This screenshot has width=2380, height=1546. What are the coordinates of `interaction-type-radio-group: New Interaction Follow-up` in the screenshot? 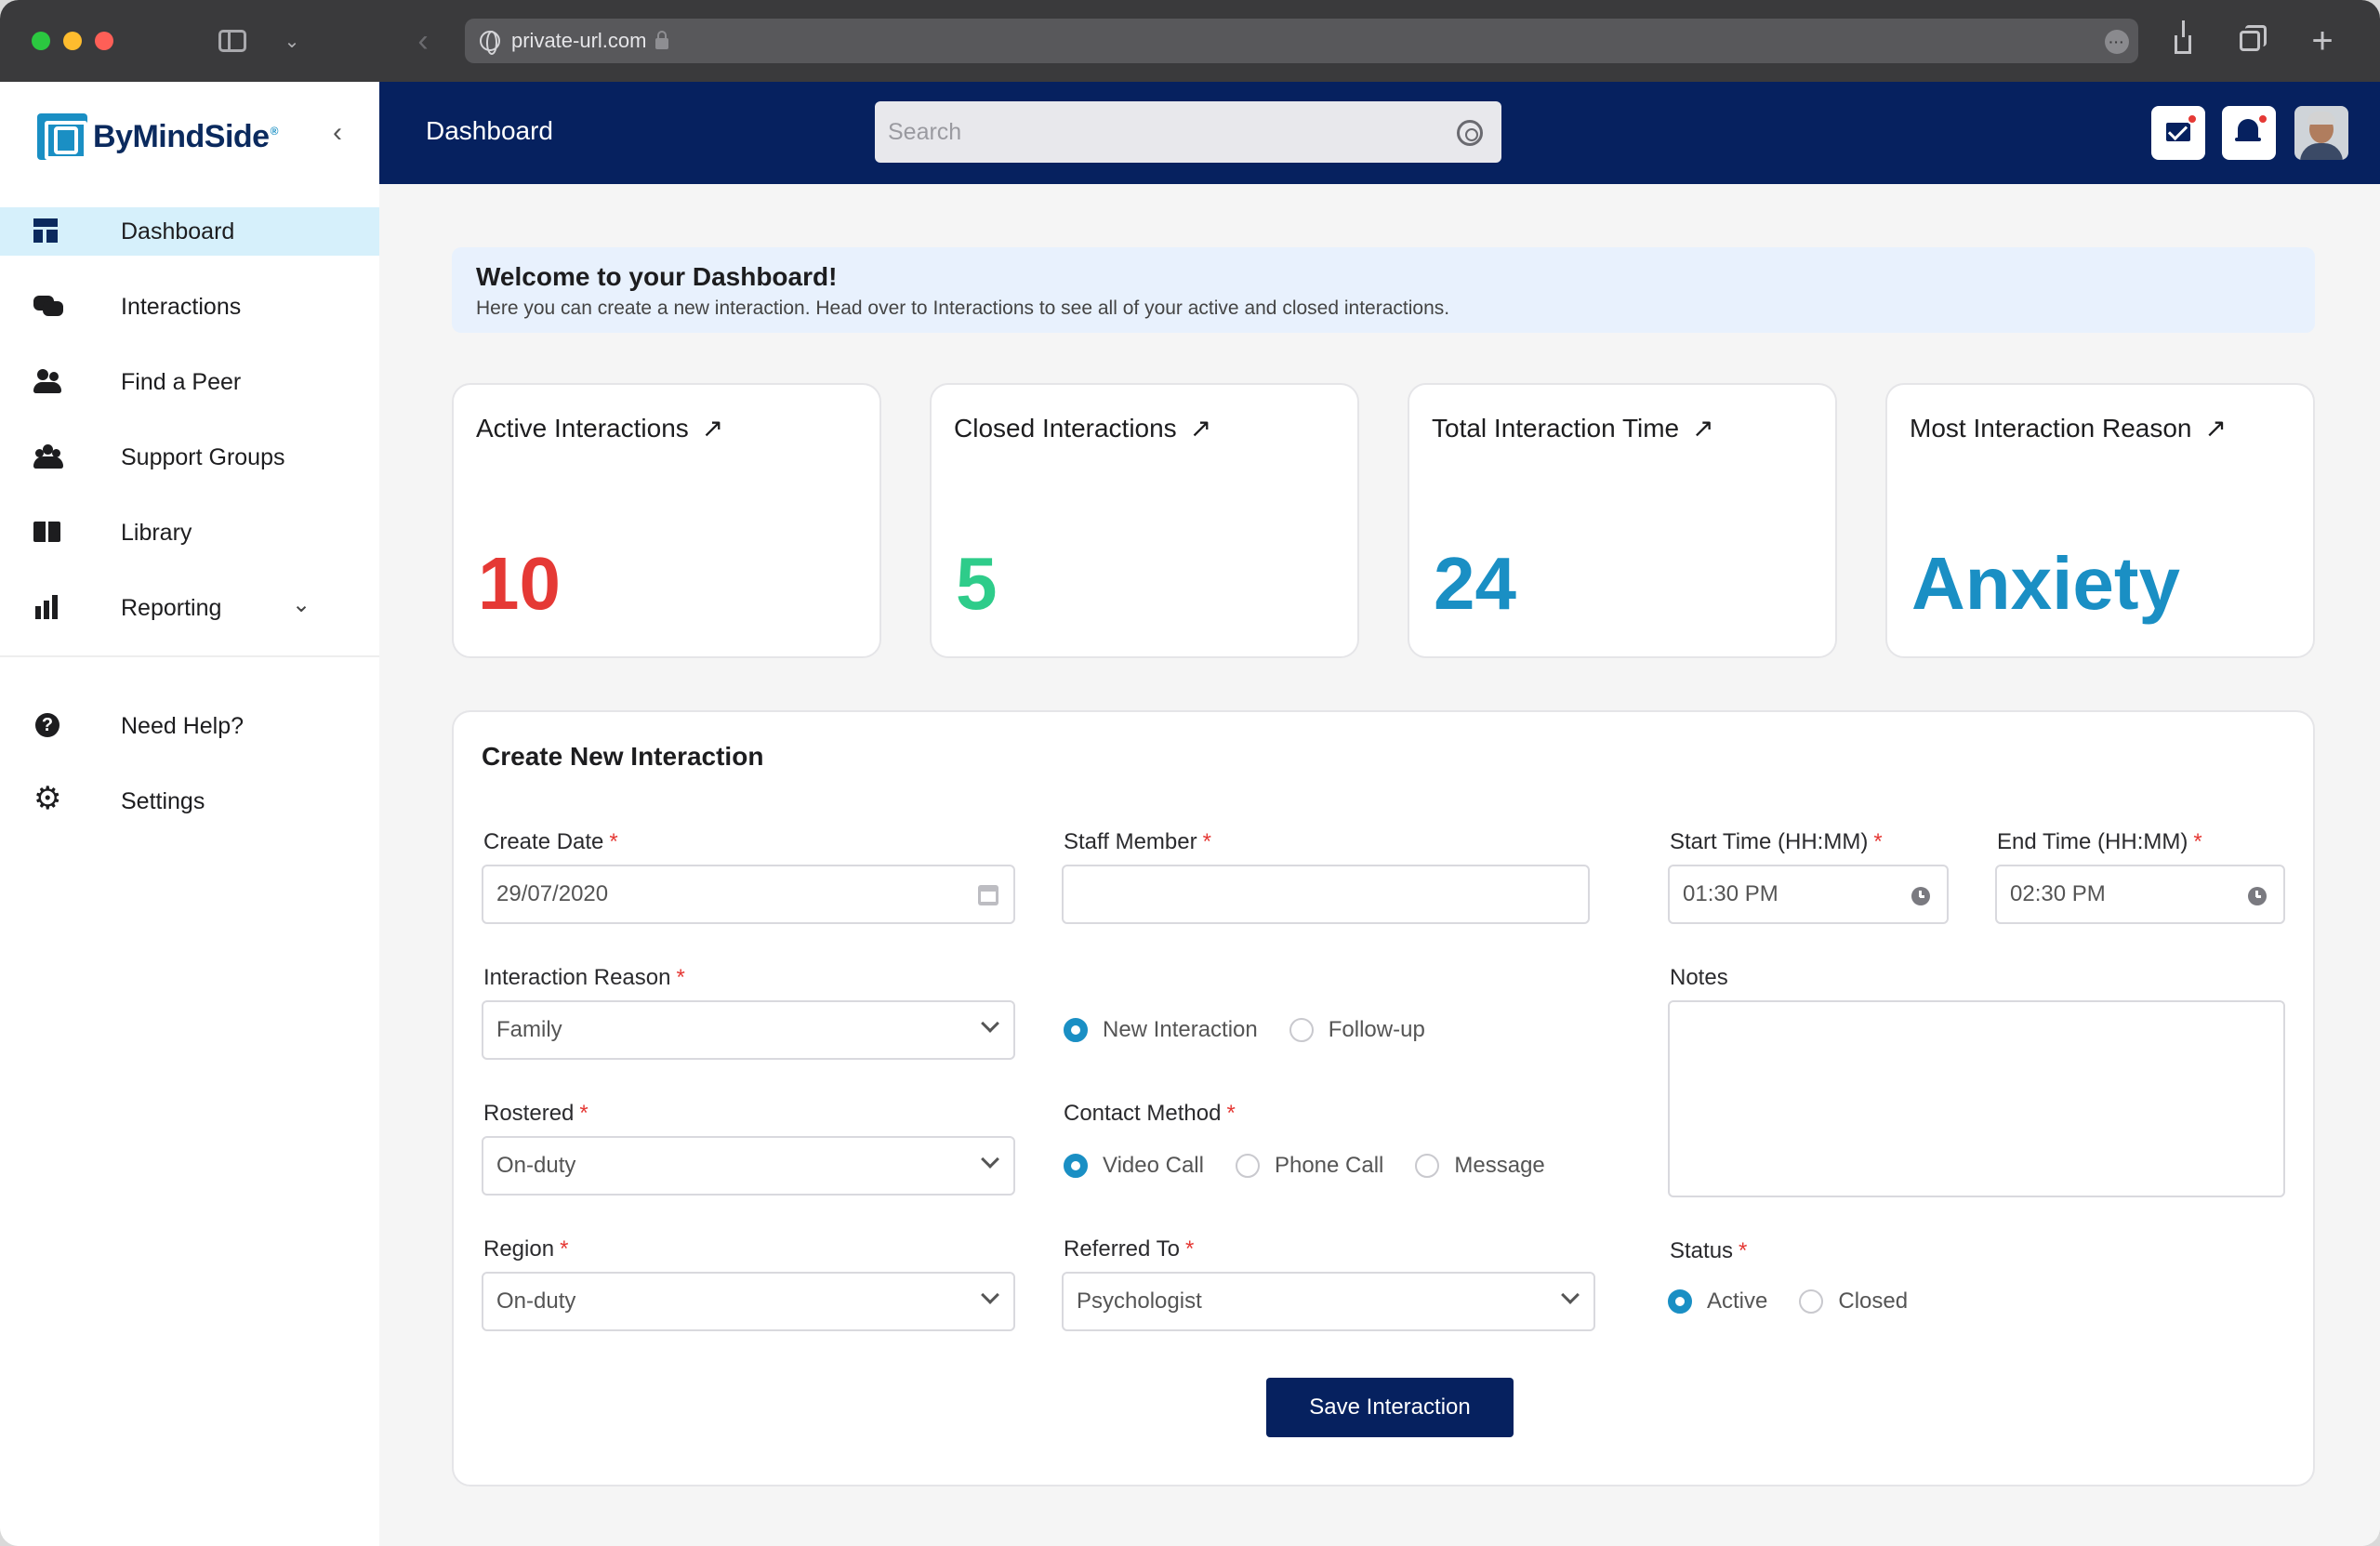 It's located at (1260, 1030).